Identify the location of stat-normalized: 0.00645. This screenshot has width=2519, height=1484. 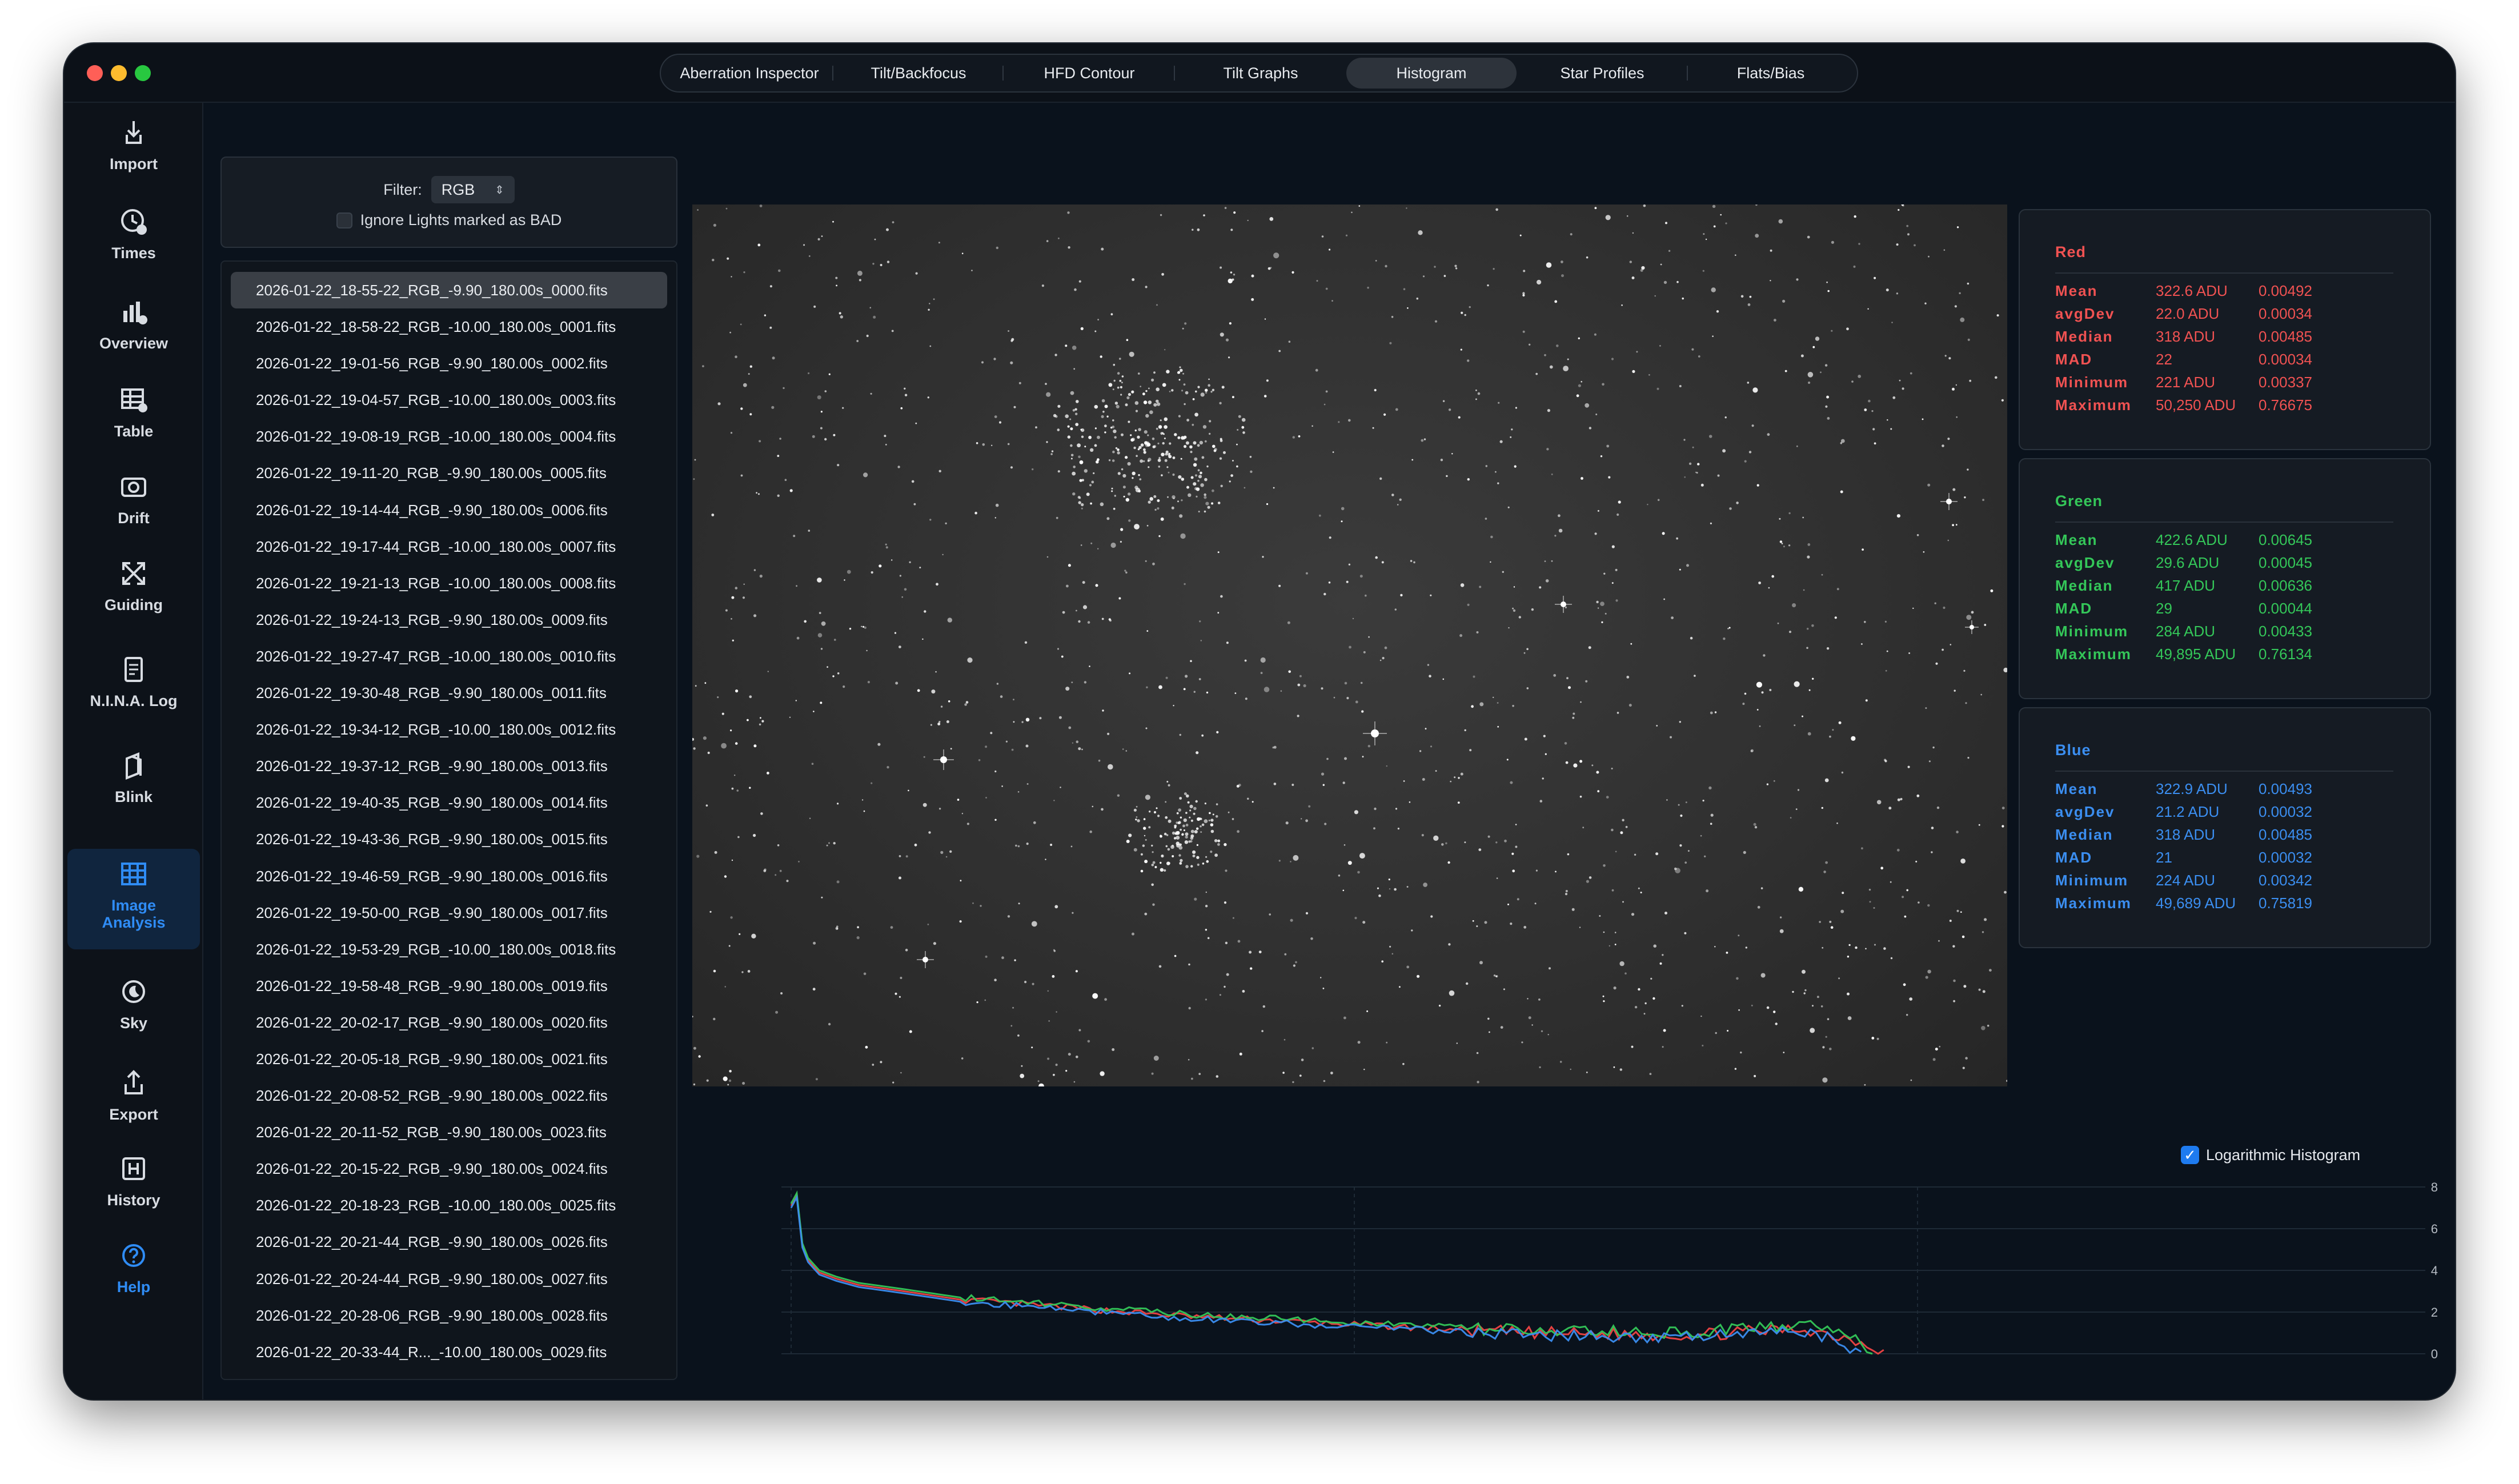
(2285, 539).